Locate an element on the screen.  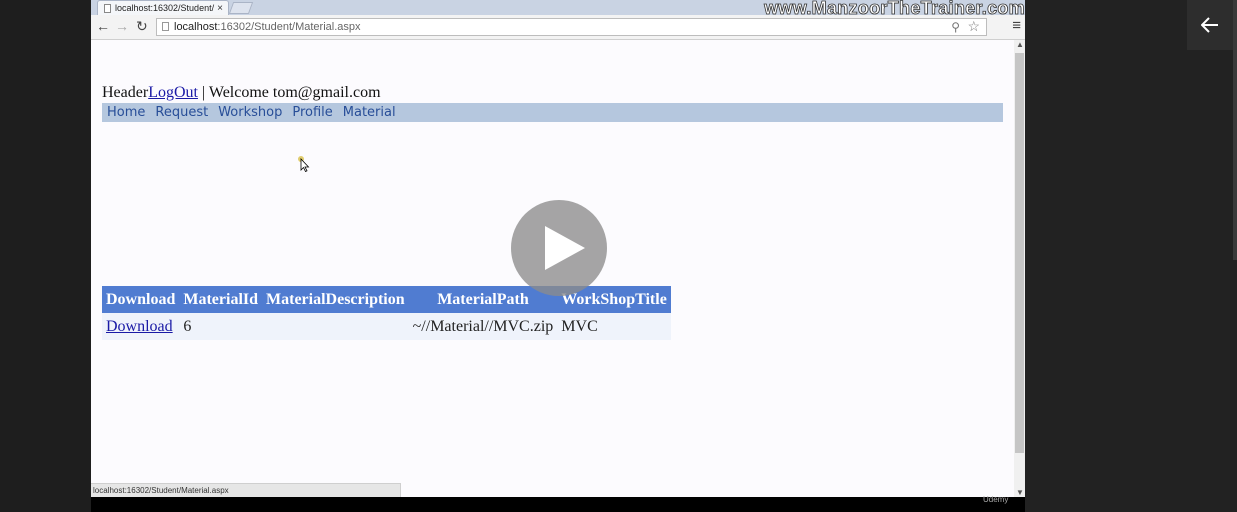
url-text: localhost:16302/Student/Material.aspx is located at coordinates (267, 27).